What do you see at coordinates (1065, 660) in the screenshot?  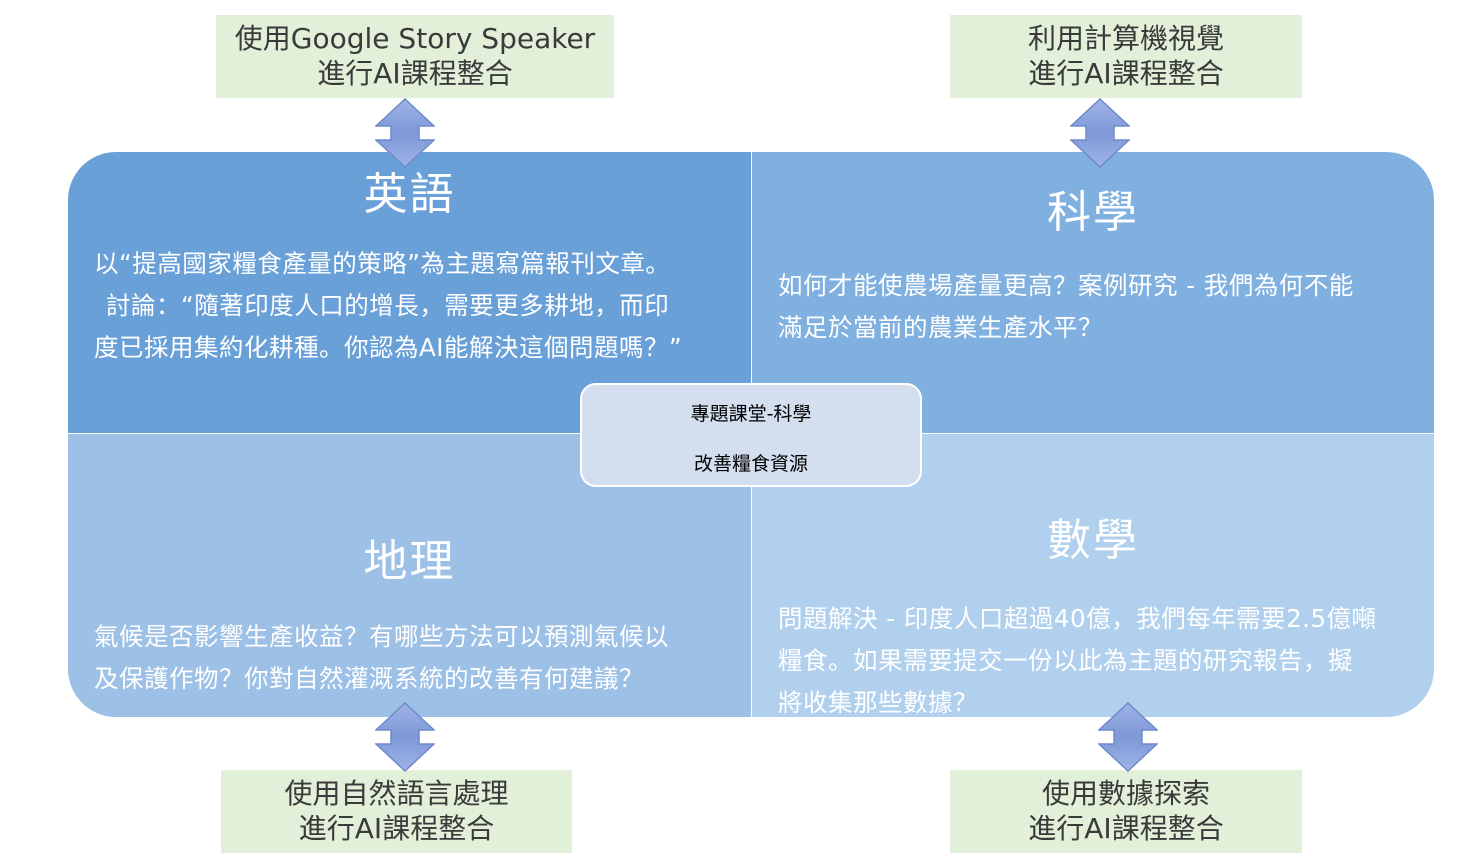 I see `quadrant-text-math-line-2: 糧食。如果需要提交一份以此為主題的研究報告，擬` at bounding box center [1065, 660].